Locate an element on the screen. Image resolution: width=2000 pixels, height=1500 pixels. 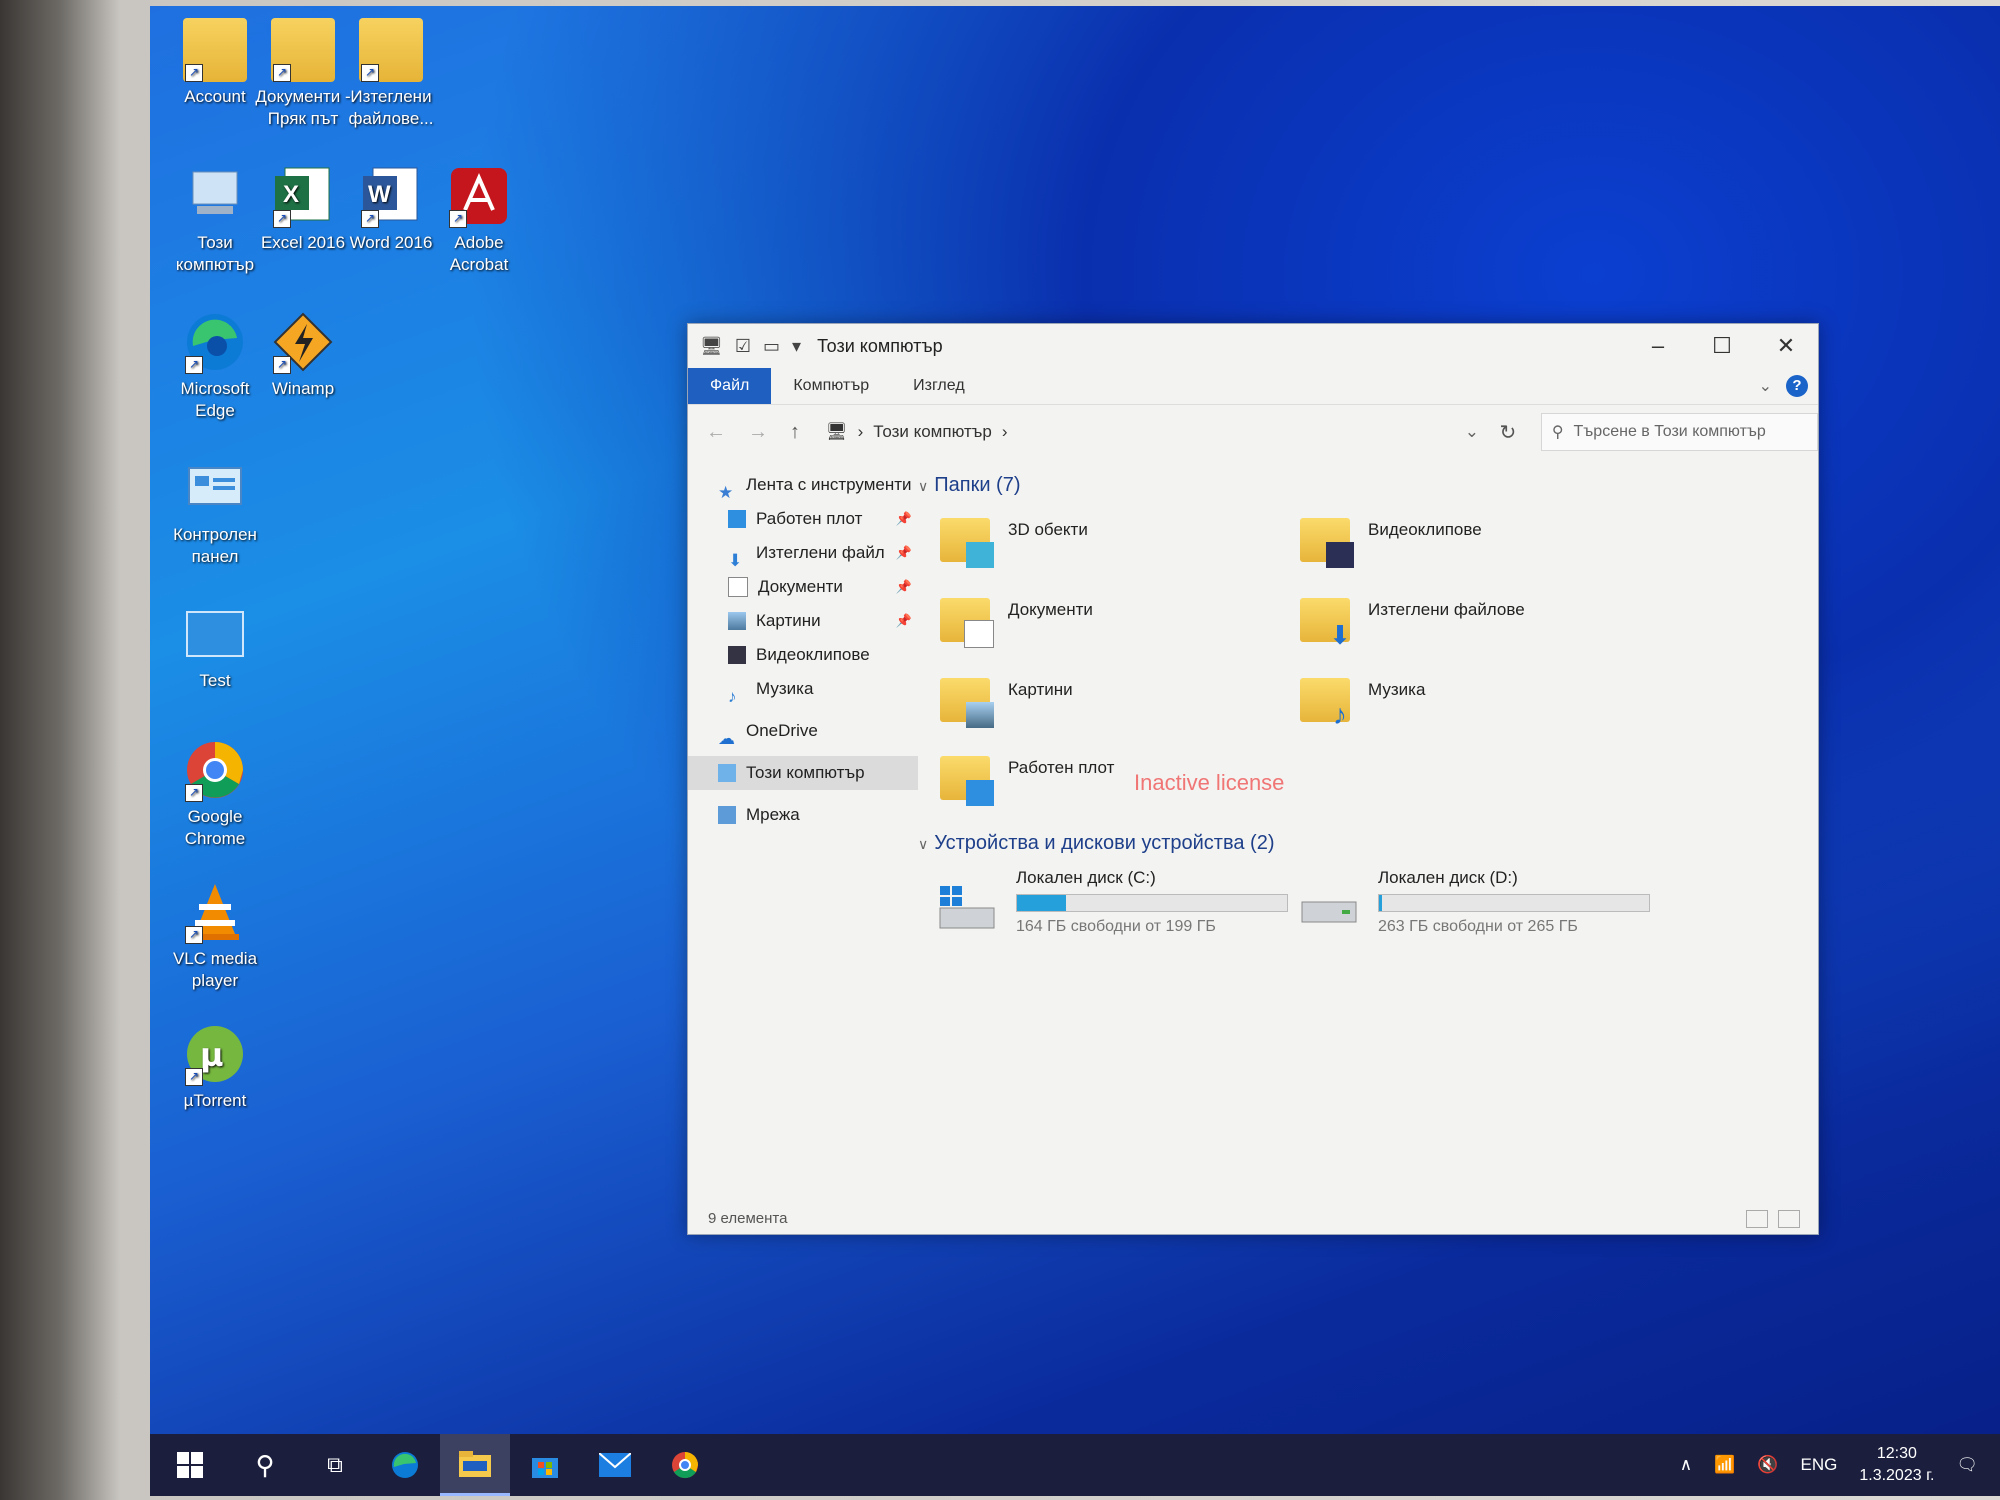
drive-free-space: 164 ГБ свободни от 199 ГБ is located at coordinates (1116, 926).